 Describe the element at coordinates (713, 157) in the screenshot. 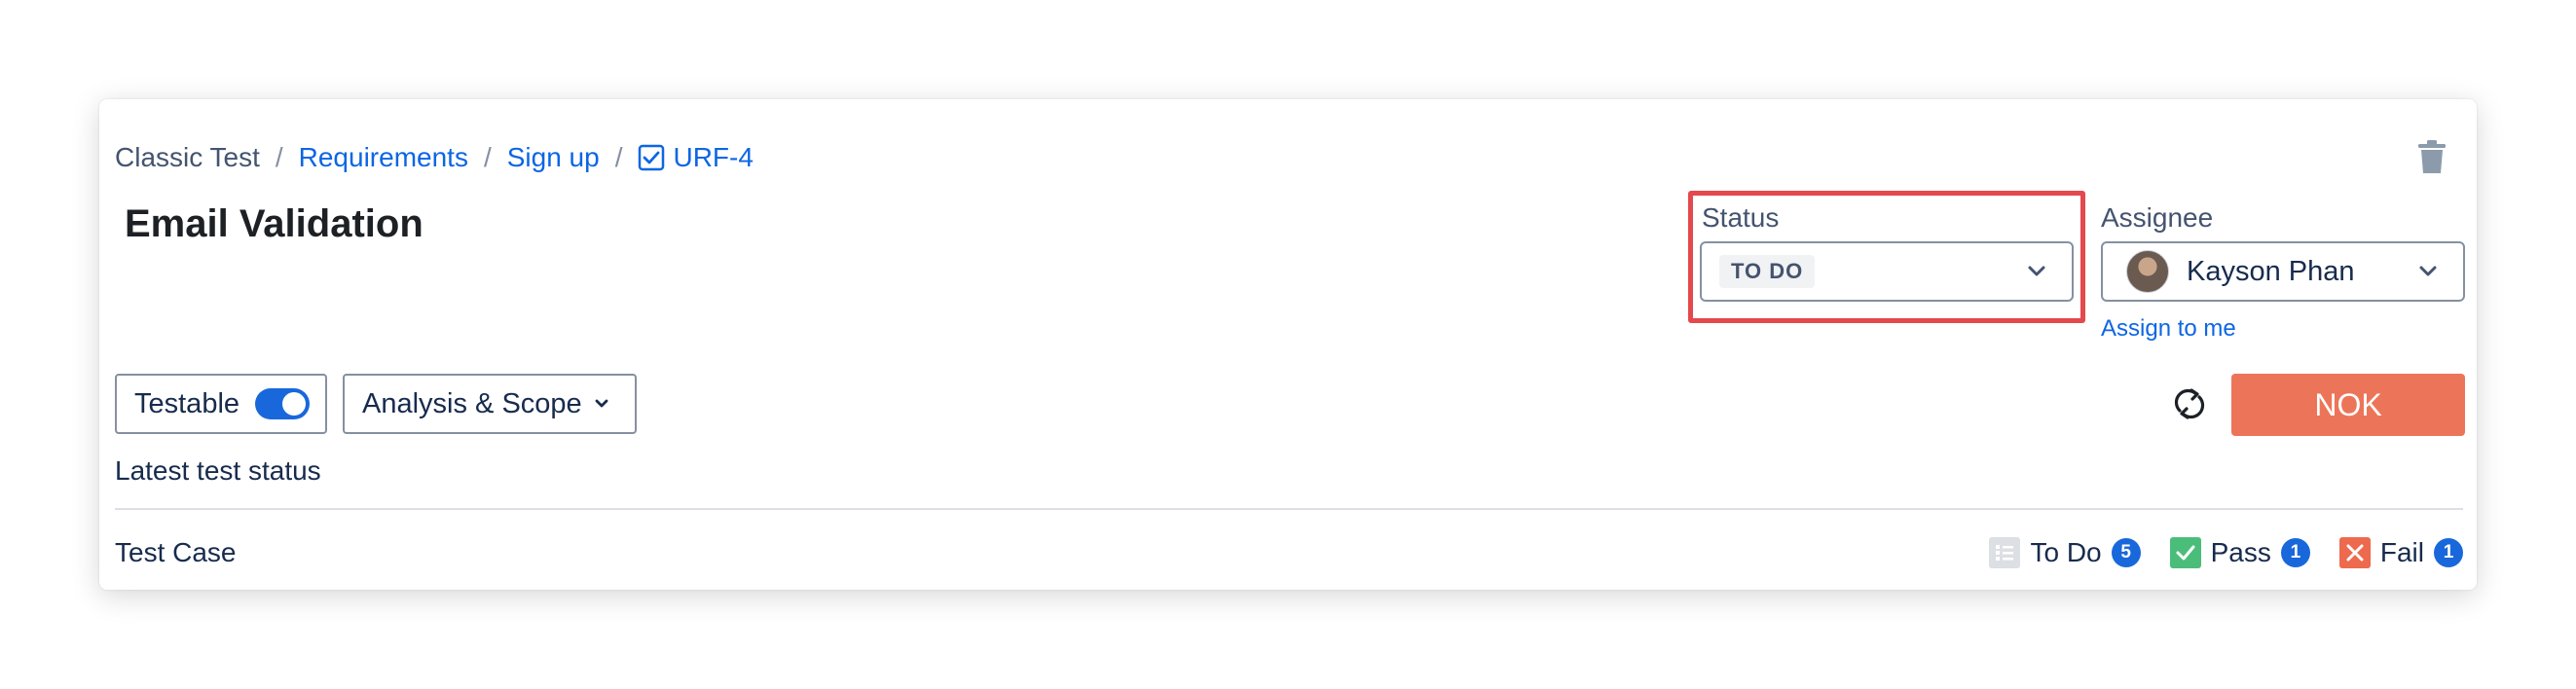

I see `issue-key: URF-4` at that location.